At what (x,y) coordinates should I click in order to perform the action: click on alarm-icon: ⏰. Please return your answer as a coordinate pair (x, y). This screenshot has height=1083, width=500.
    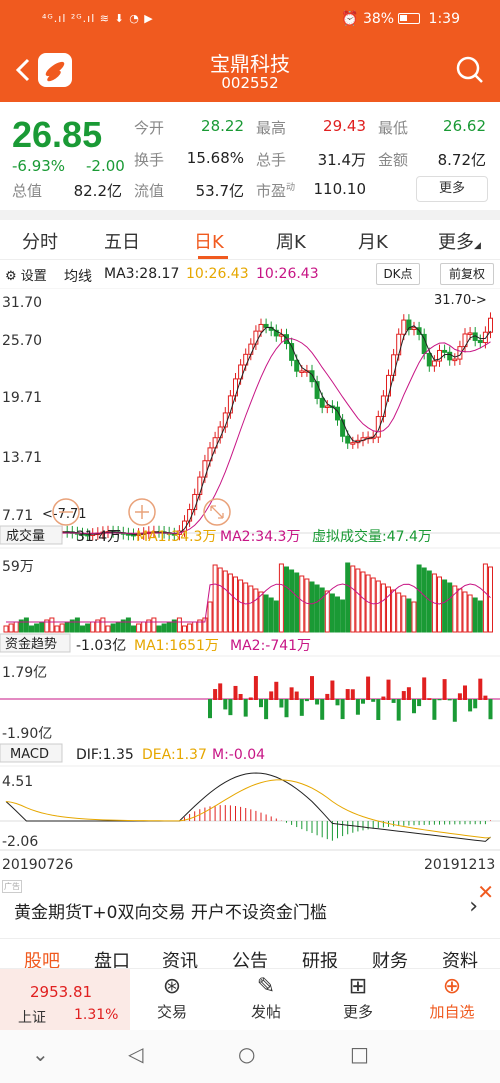
    Looking at the image, I should click on (350, 19).